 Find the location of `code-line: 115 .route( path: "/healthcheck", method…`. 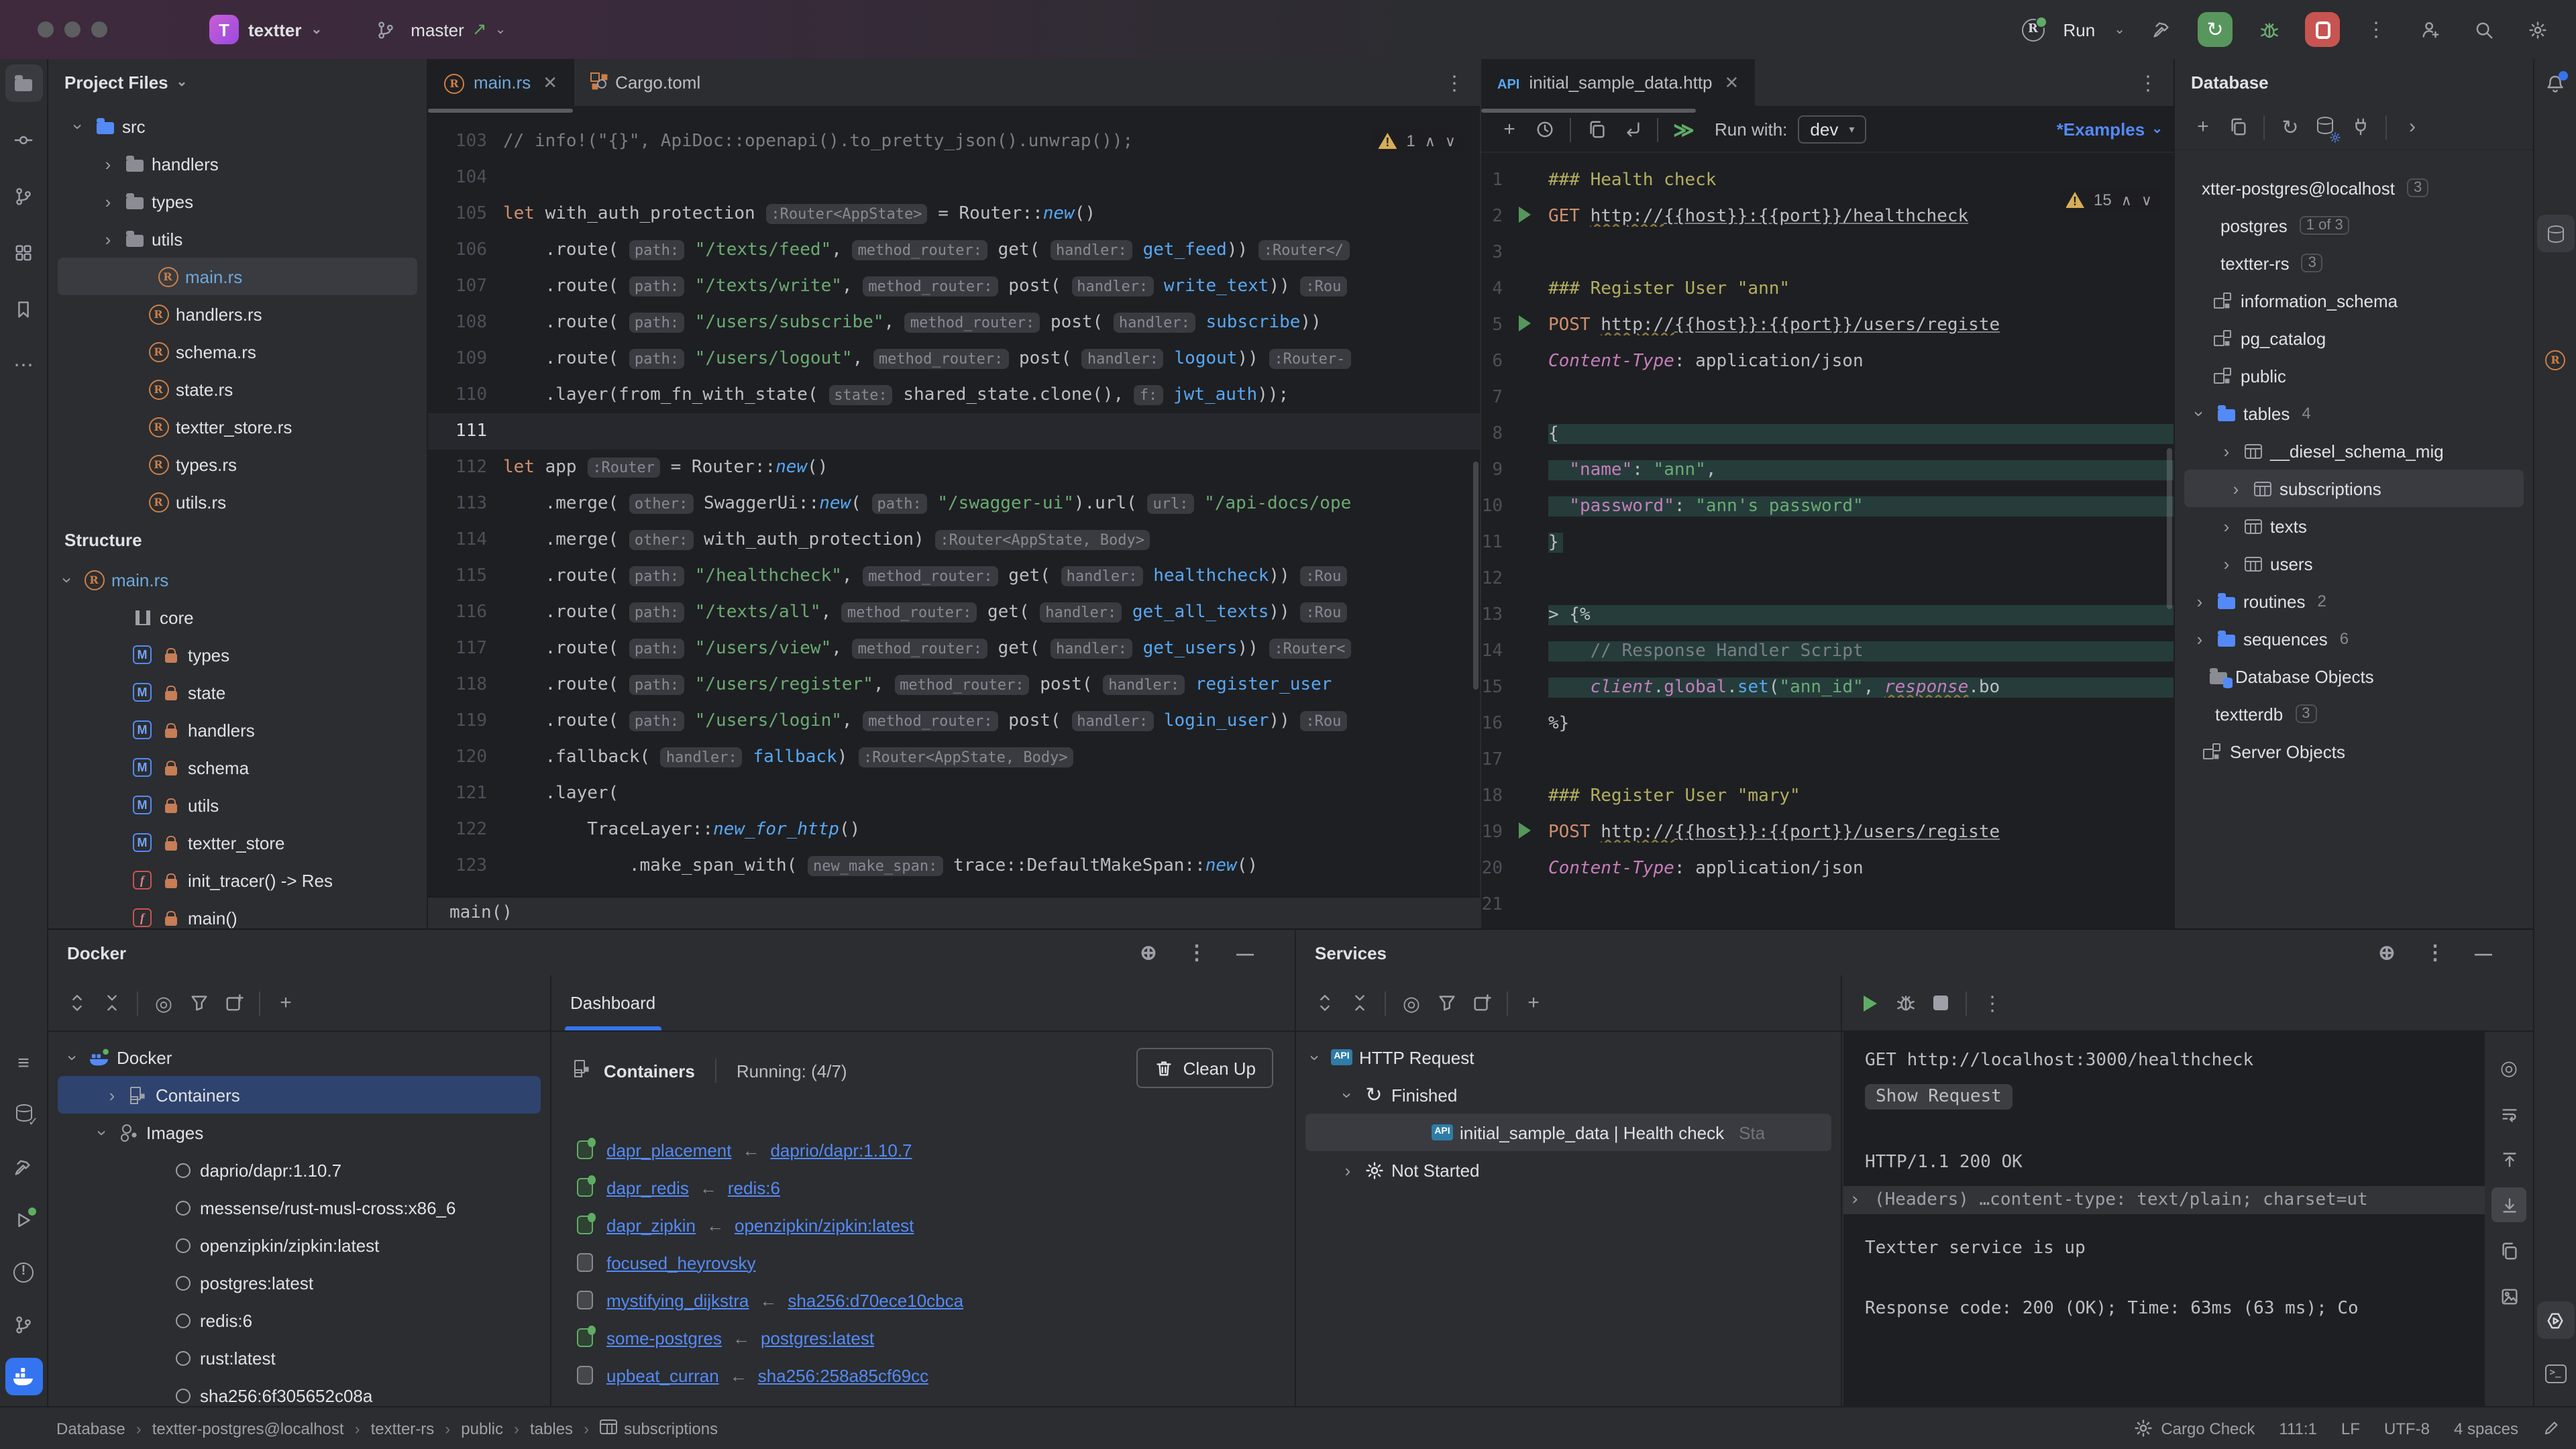

code-line: 115 .route( path: "/healthcheck", method… is located at coordinates (954, 576).